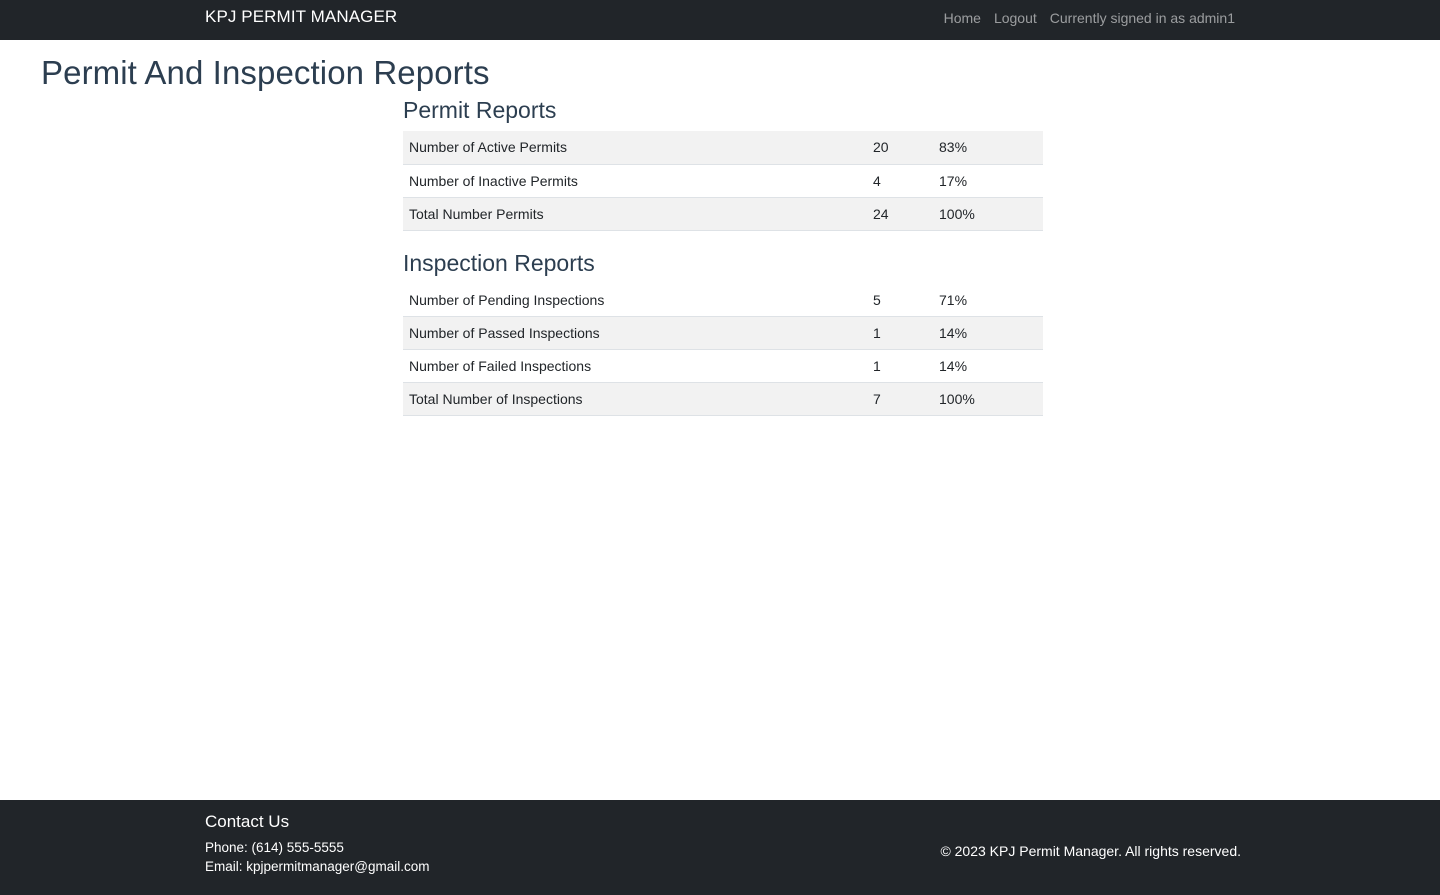 This screenshot has height=895, width=1440. Describe the element at coordinates (317, 866) in the screenshot. I see `footer-email: Email: kpjpermitmanager@gmail.com` at that location.